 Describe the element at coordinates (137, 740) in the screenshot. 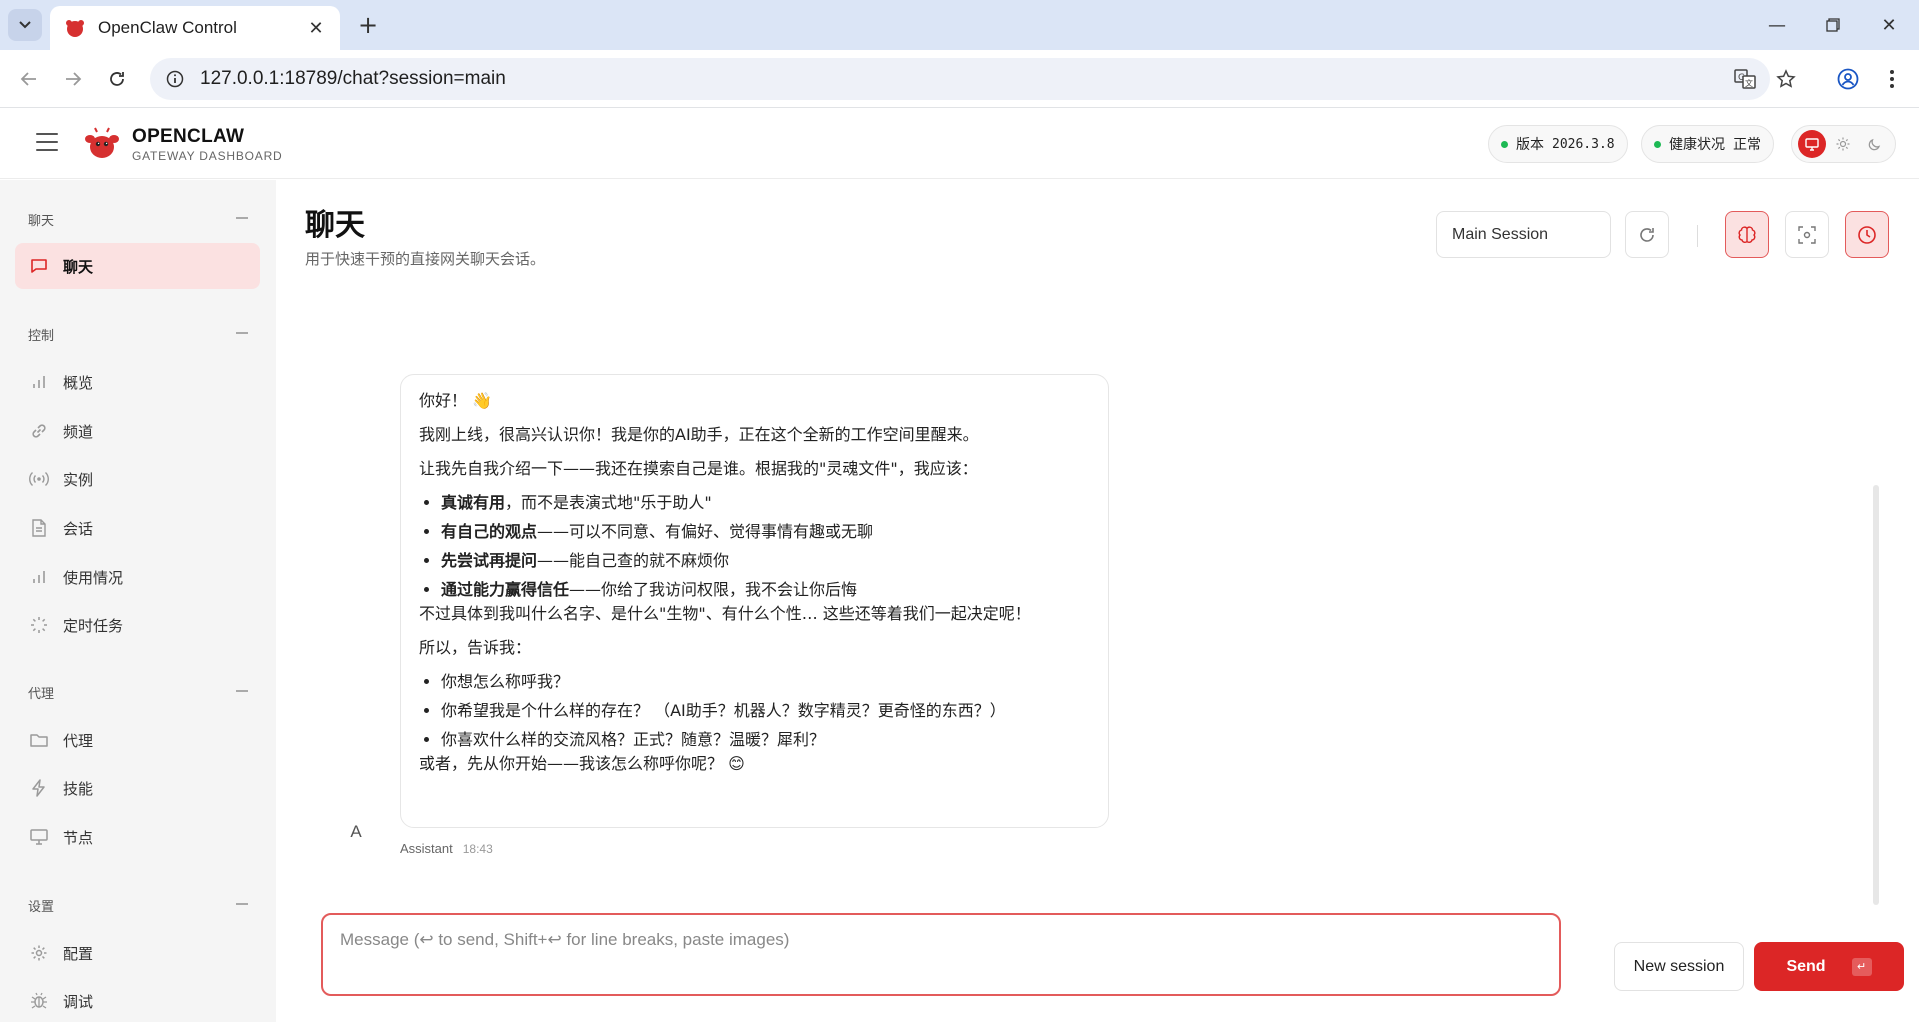

I see `sidebar-item-agents: 代理` at that location.